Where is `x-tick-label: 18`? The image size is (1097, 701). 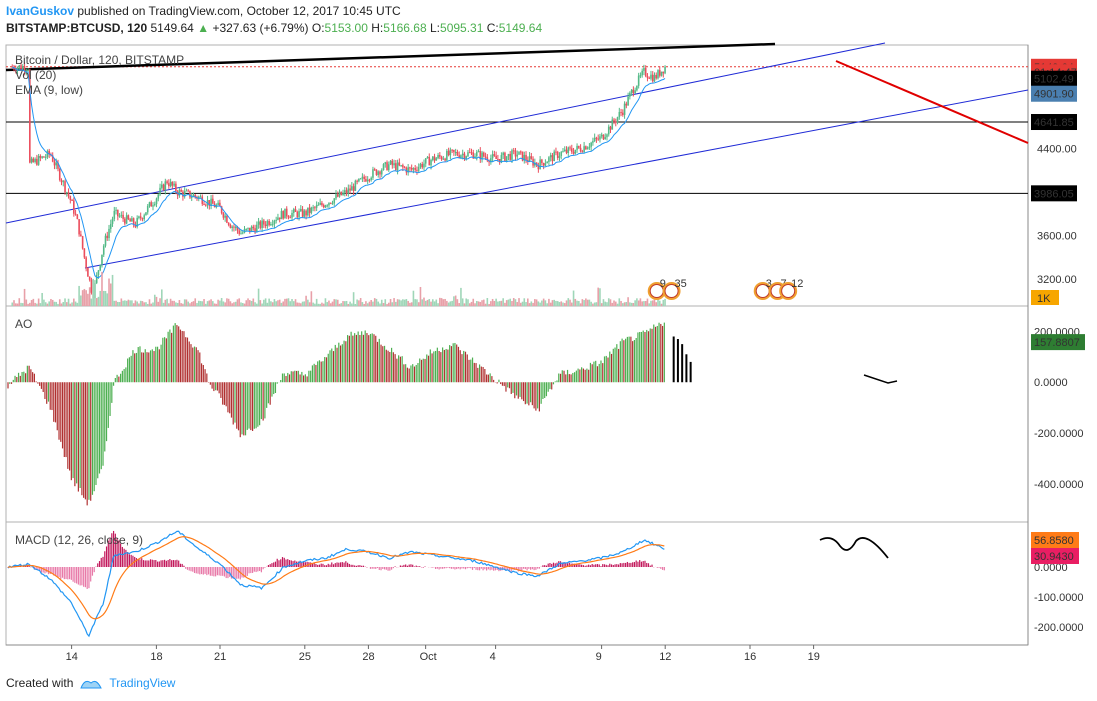 x-tick-label: 18 is located at coordinates (156, 657).